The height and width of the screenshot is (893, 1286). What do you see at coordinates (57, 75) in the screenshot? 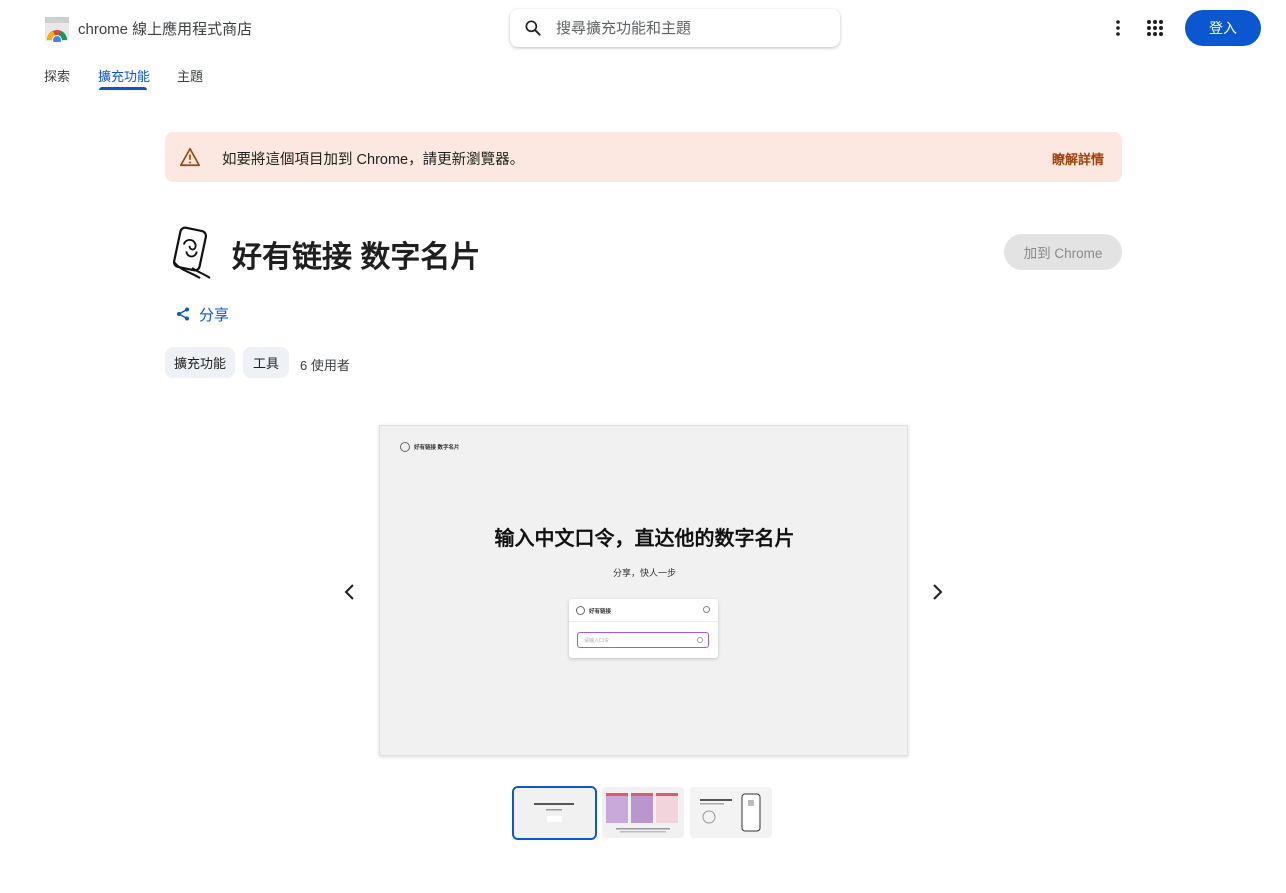
I see `tab-explore: 探索` at bounding box center [57, 75].